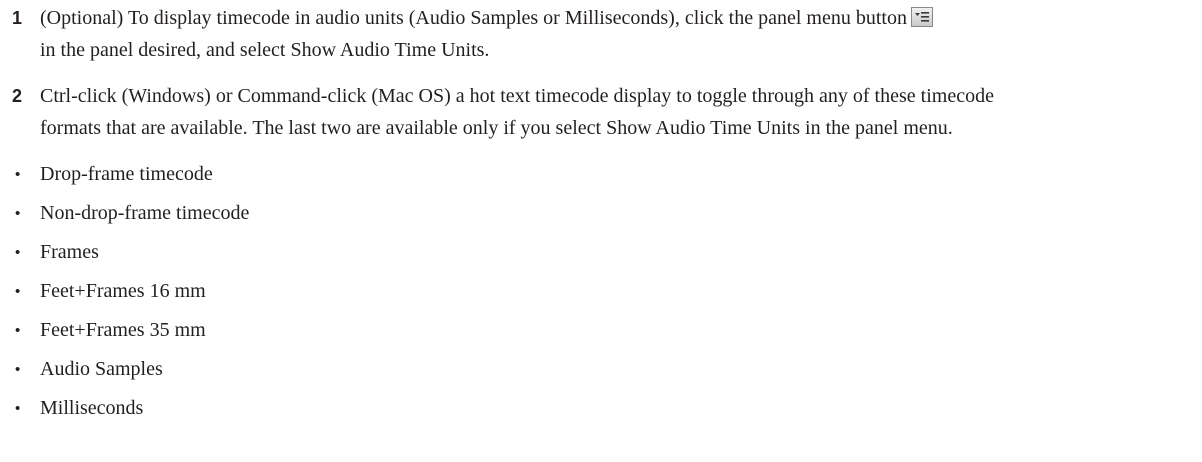  What do you see at coordinates (601, 176) in the screenshot?
I see `list-item: • Drop-frame timecode` at bounding box center [601, 176].